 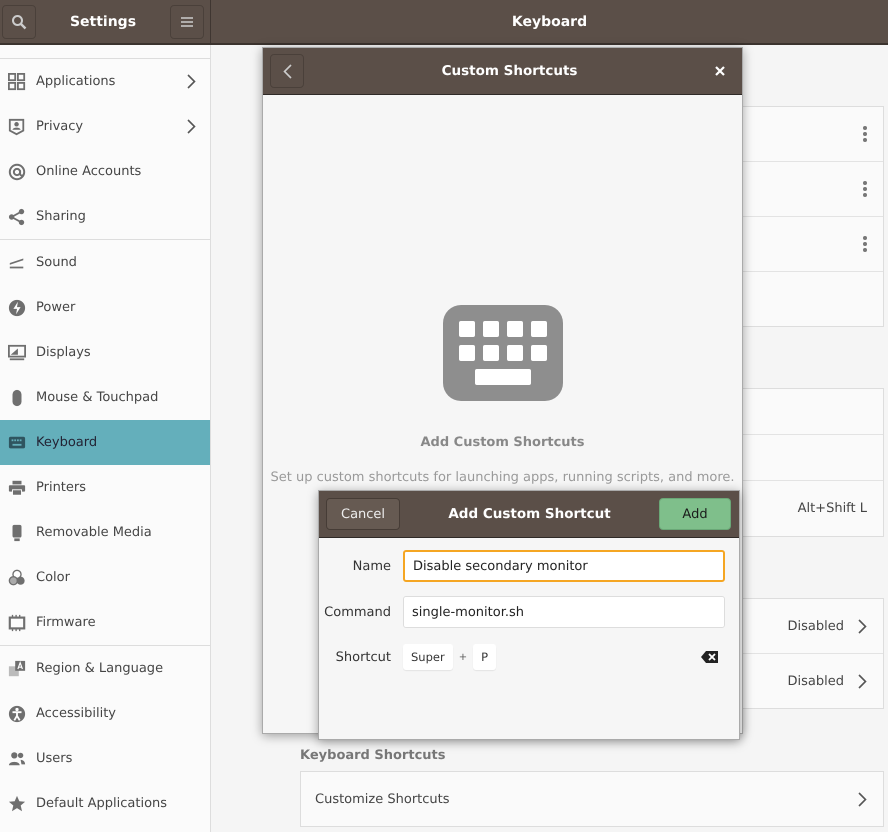 What do you see at coordinates (695, 514) in the screenshot?
I see `add-button: Add` at bounding box center [695, 514].